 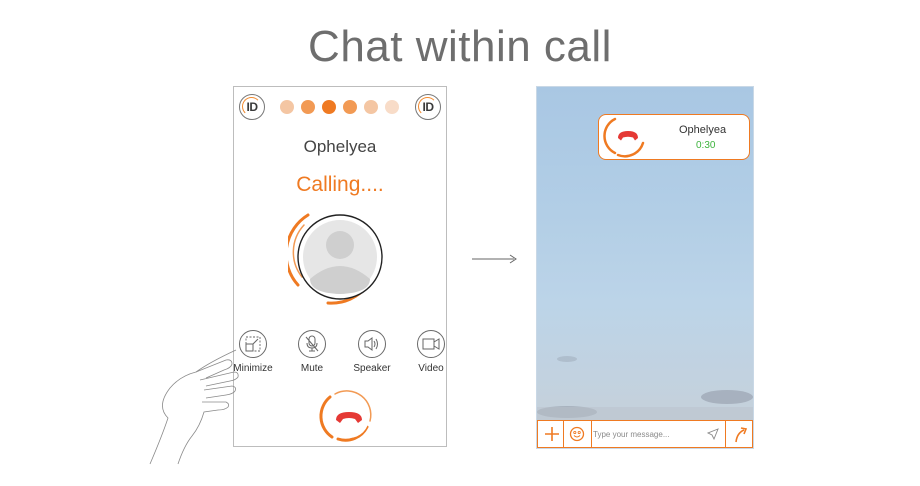 What do you see at coordinates (340, 146) in the screenshot?
I see `caller-name: Ophelyea` at bounding box center [340, 146].